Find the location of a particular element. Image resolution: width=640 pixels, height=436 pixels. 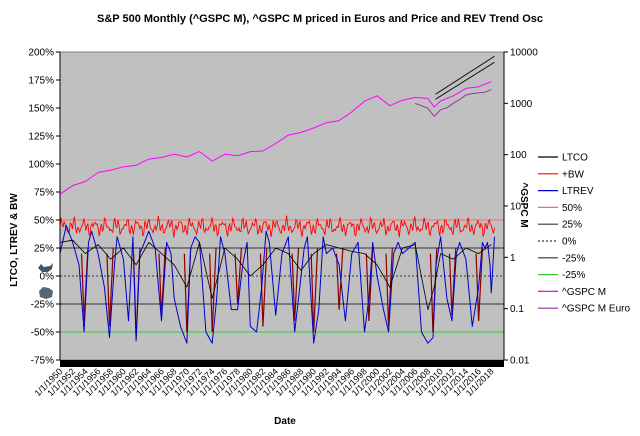

left-tick-label-11: 200% is located at coordinates (41, 53).